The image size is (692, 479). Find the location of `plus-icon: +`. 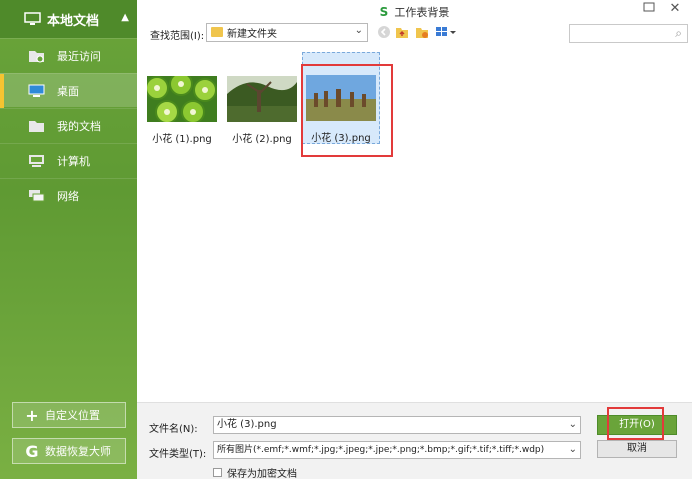

plus-icon: + is located at coordinates (32, 415).